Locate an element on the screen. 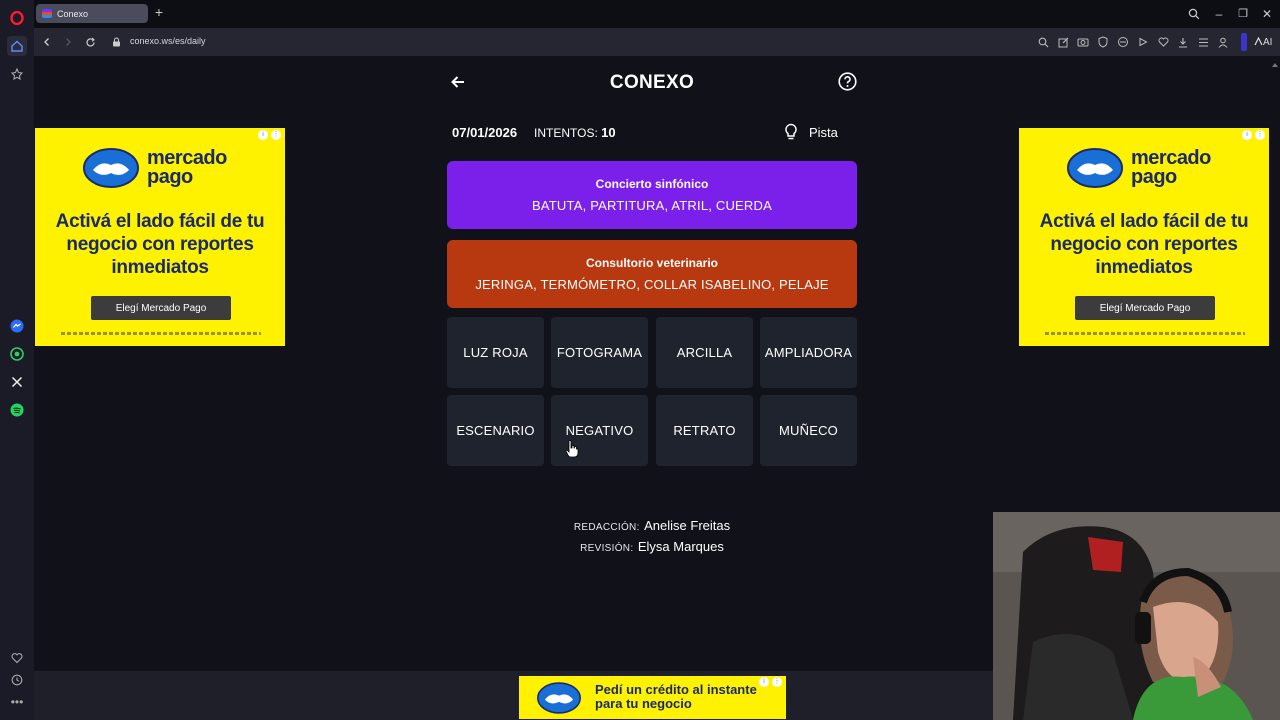  url-field: conexo.ws/es/daily is located at coordinates (168, 41).